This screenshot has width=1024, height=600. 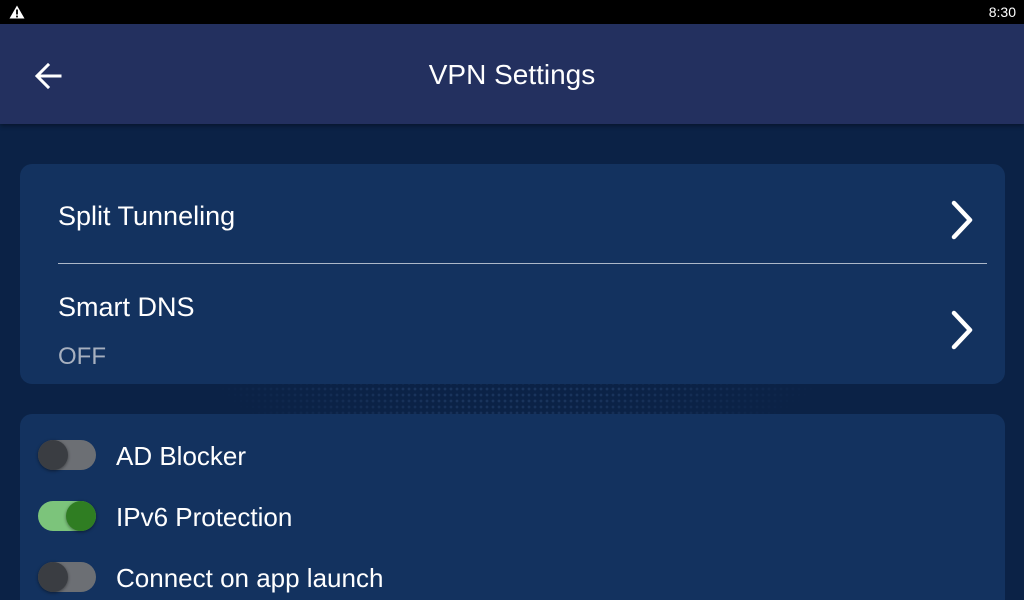 What do you see at coordinates (512, 458) in the screenshot?
I see `ad-blocker-row: AD Blocker` at bounding box center [512, 458].